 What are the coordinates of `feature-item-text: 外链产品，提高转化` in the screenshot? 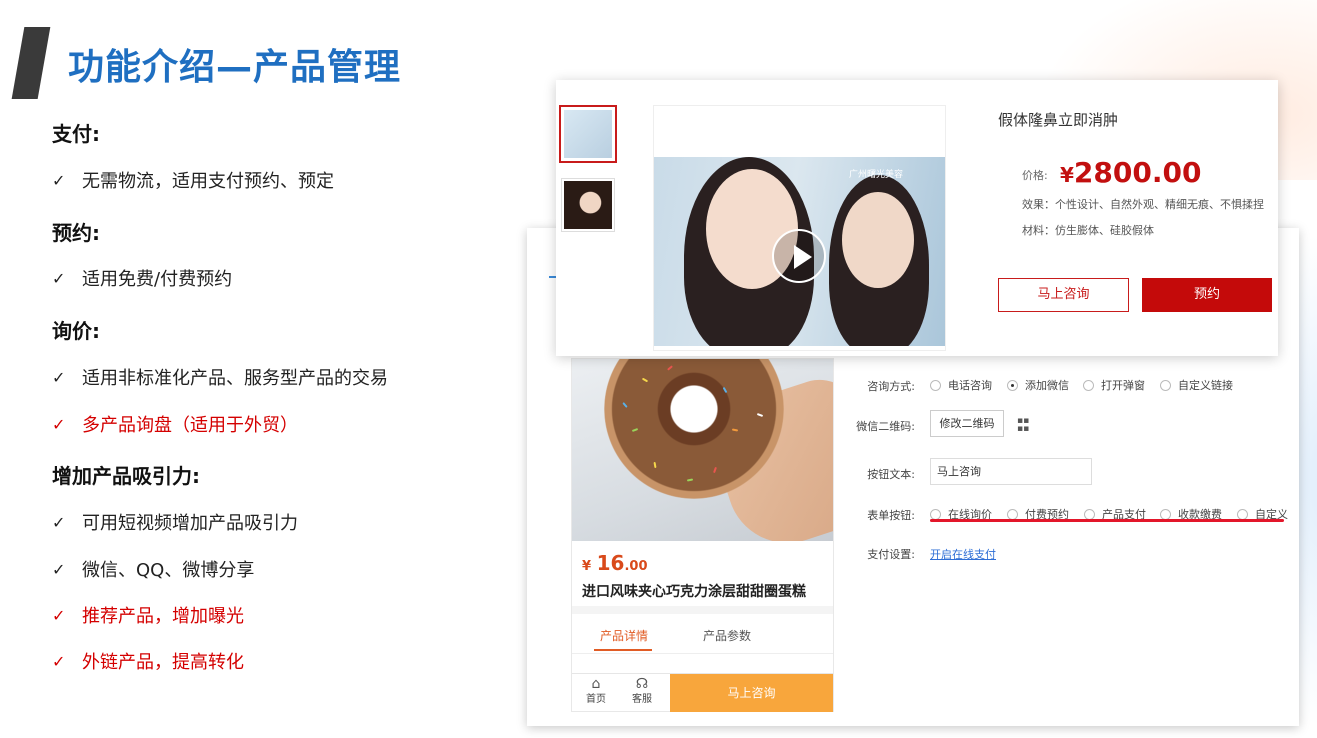 It's located at (163, 662).